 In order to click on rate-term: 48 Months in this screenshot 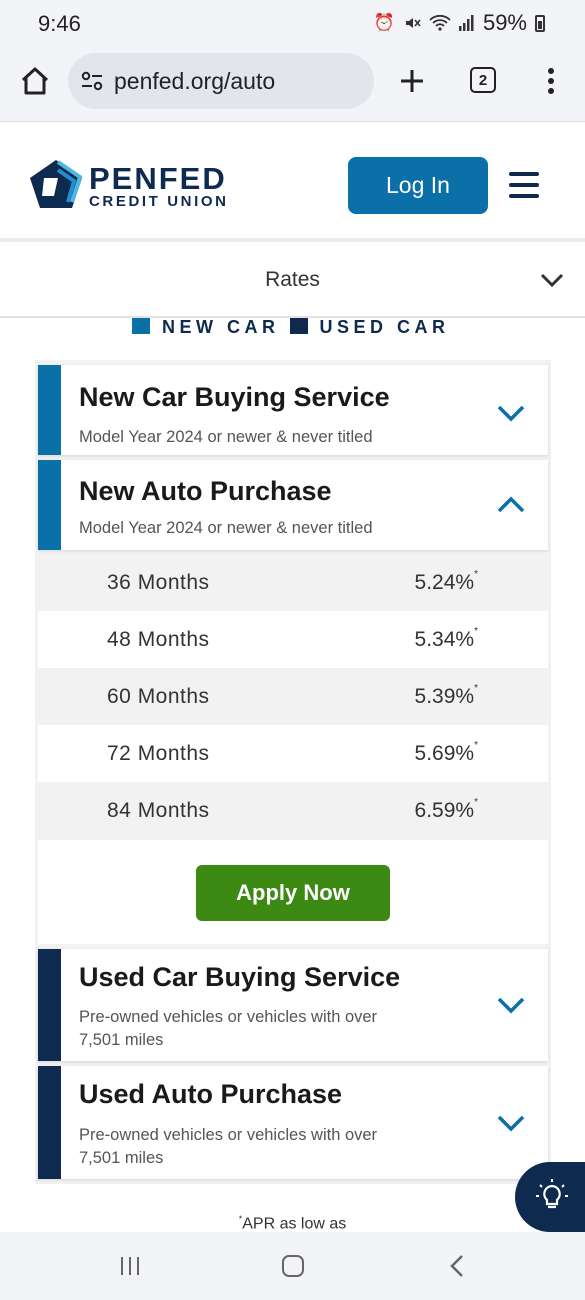, I will do `click(158, 639)`.